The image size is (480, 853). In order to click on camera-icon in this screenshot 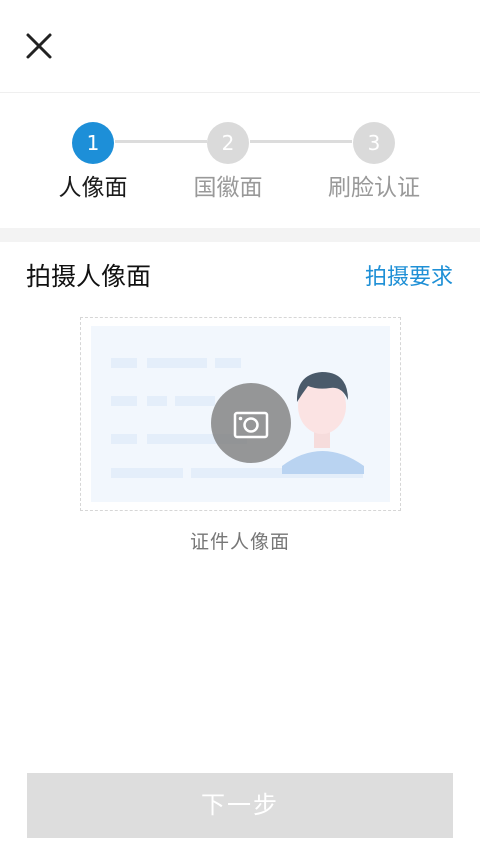, I will do `click(251, 425)`.